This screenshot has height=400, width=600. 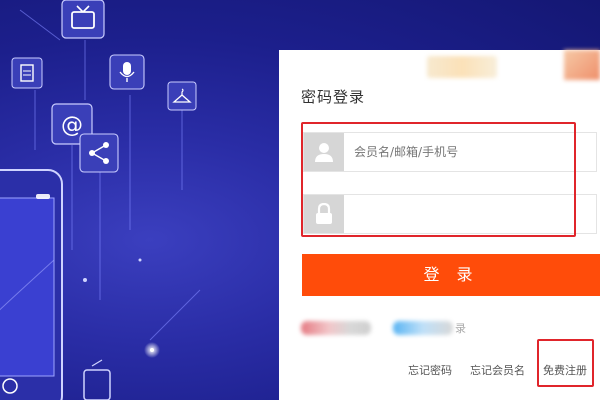 I want to click on blurred-corner-icon, so click(x=582, y=65).